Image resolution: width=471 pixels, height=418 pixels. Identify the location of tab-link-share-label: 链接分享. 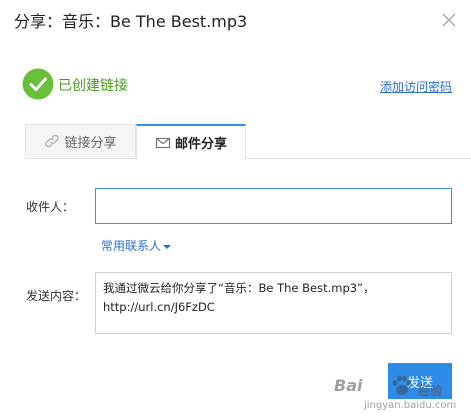
(90, 143).